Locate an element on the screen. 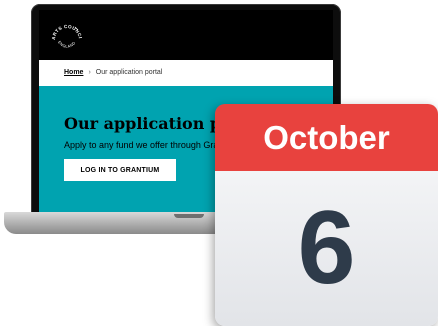 The width and height of the screenshot is (438, 326). laptop-notch is located at coordinates (189, 216).